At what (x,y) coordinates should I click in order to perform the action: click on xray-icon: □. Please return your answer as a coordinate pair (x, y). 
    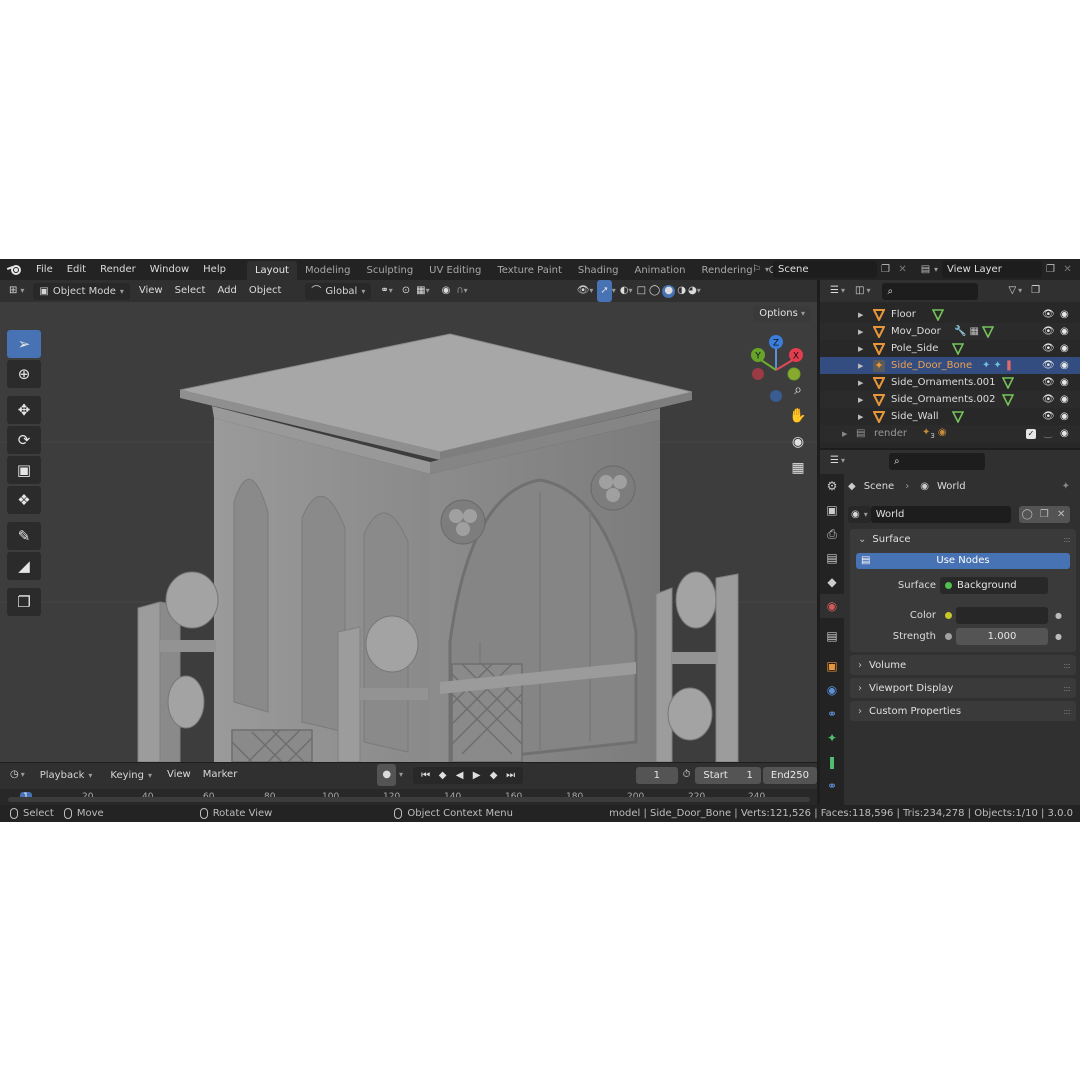
    Looking at the image, I should click on (641, 291).